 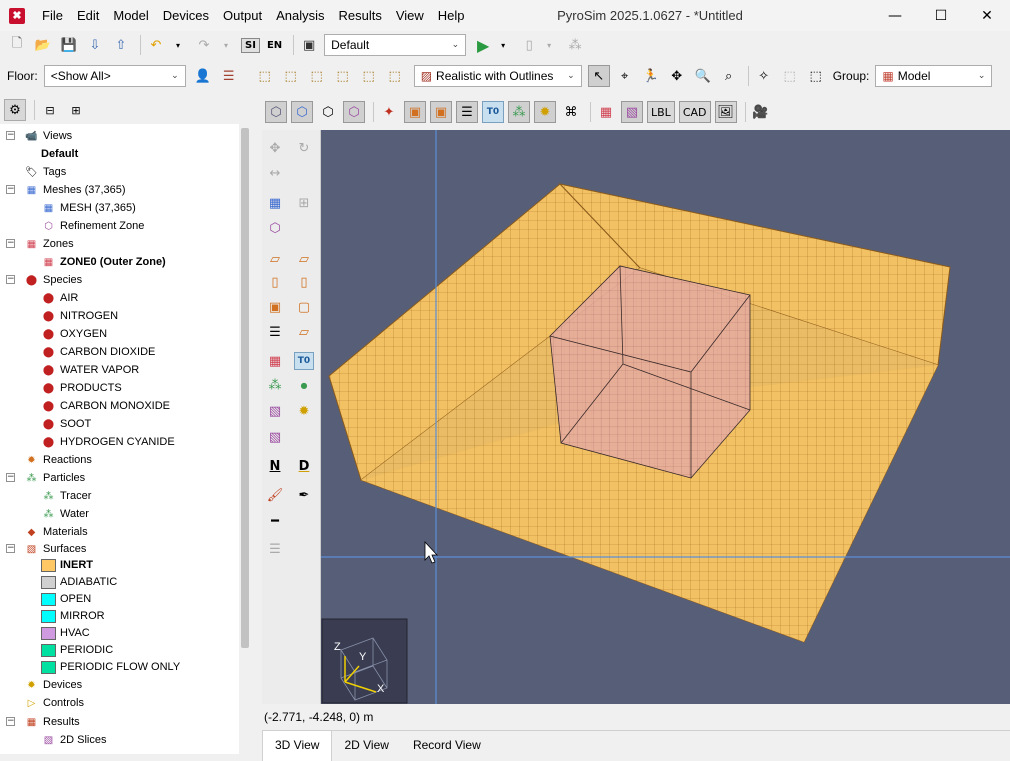 I want to click on particle-source-icon: ⁂, so click(x=275, y=385).